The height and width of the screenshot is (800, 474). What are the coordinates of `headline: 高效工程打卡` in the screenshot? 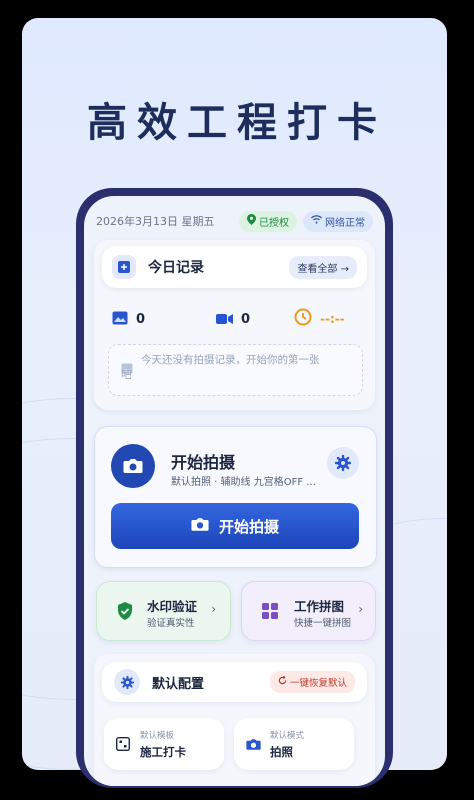 It's located at (237, 123).